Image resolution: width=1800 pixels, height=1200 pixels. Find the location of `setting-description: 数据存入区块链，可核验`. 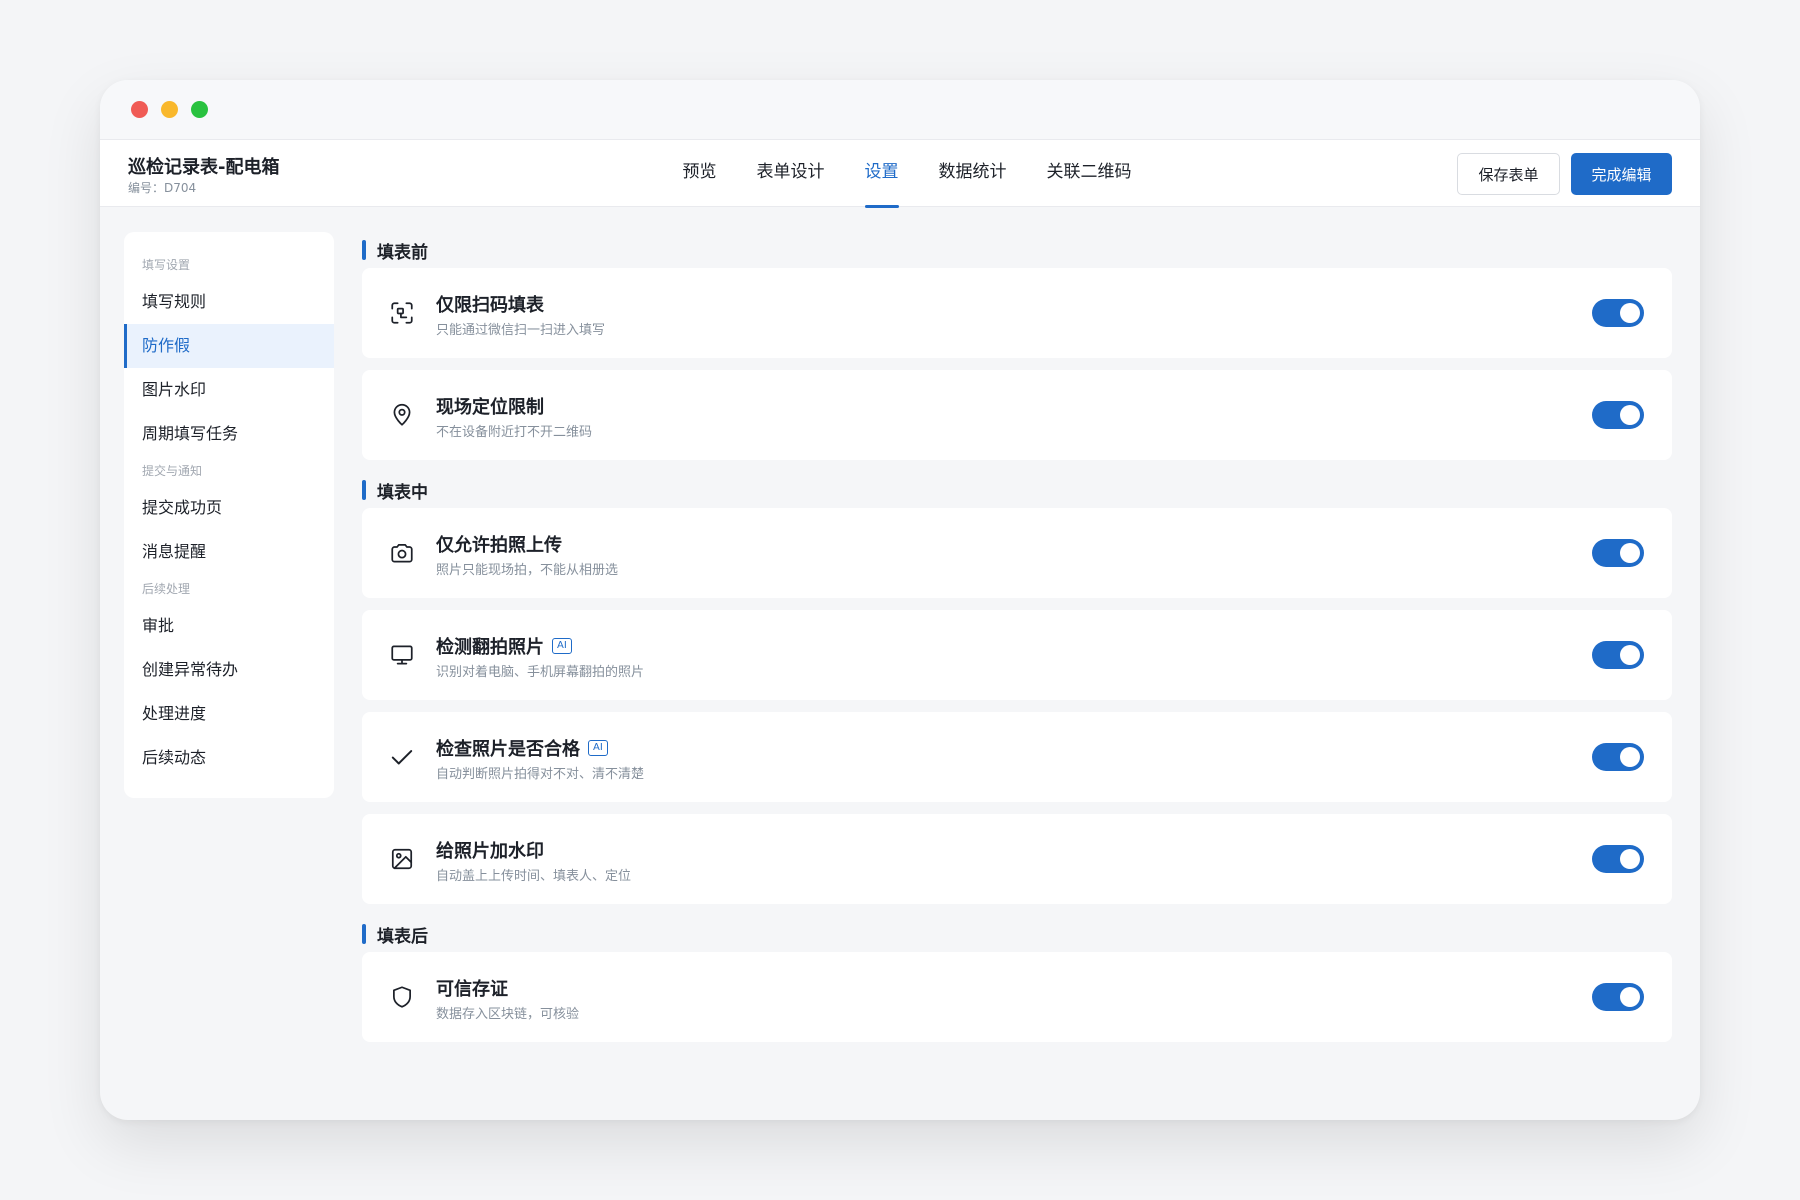

setting-description: 数据存入区块链，可核验 is located at coordinates (508, 1014).